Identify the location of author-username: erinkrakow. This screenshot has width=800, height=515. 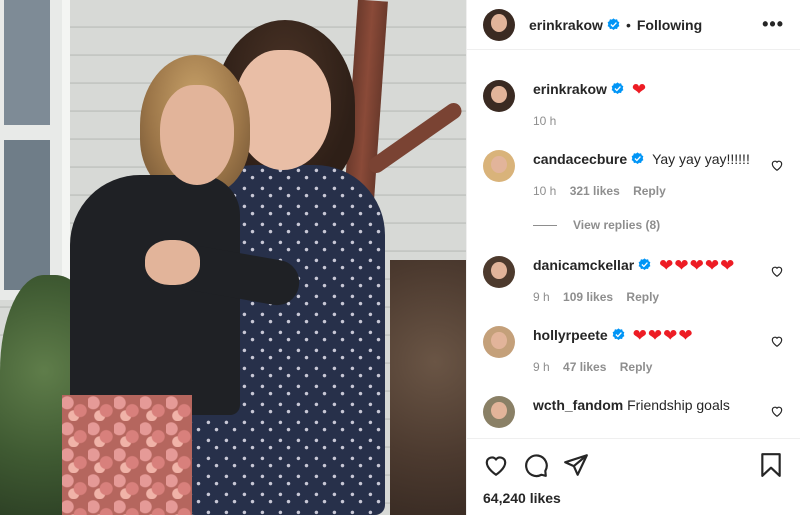
(566, 25).